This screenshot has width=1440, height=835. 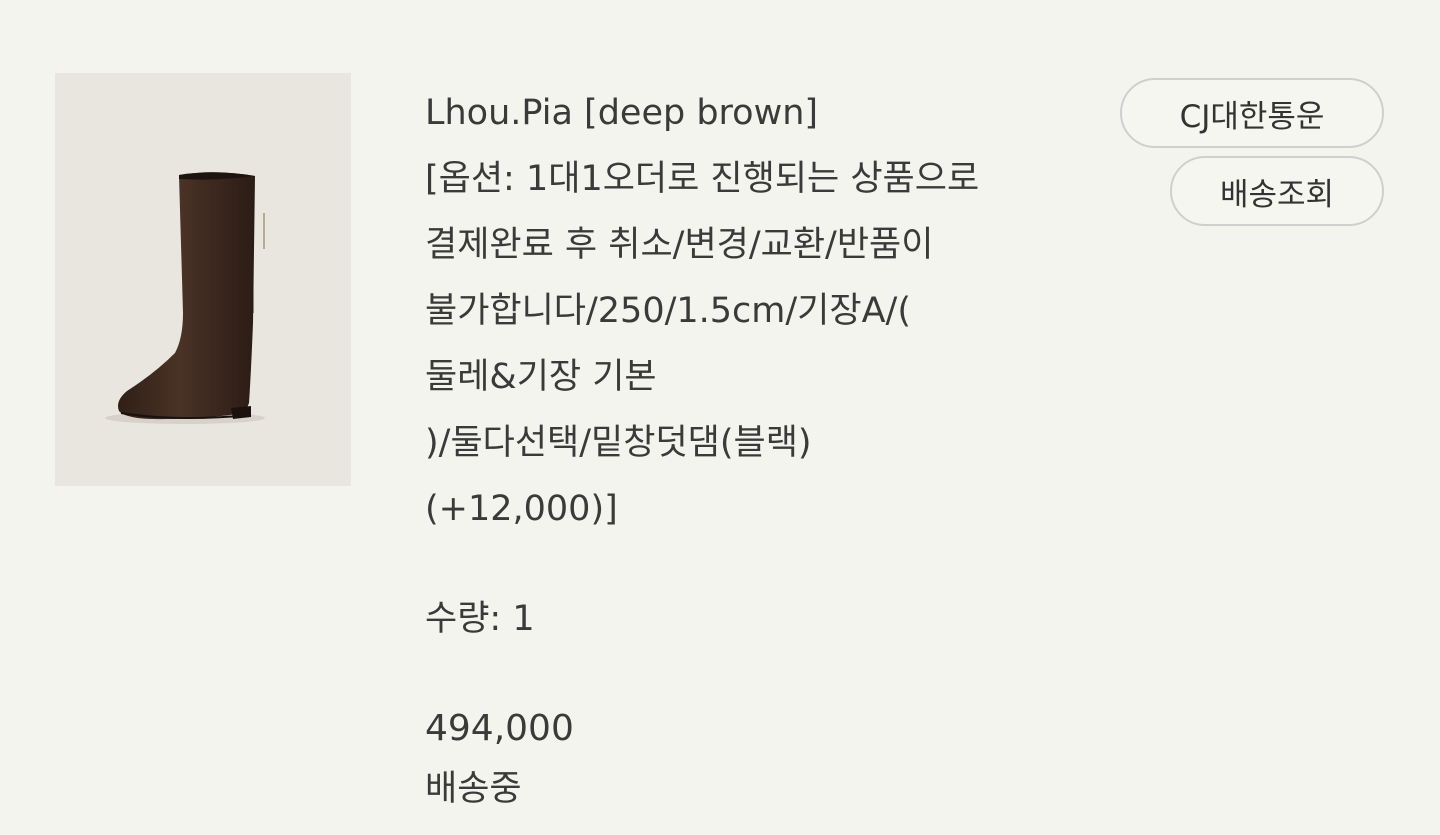 What do you see at coordinates (668, 311) in the screenshot?
I see `option-line: 불가합니다/250/1.5cm/기장A/(` at bounding box center [668, 311].